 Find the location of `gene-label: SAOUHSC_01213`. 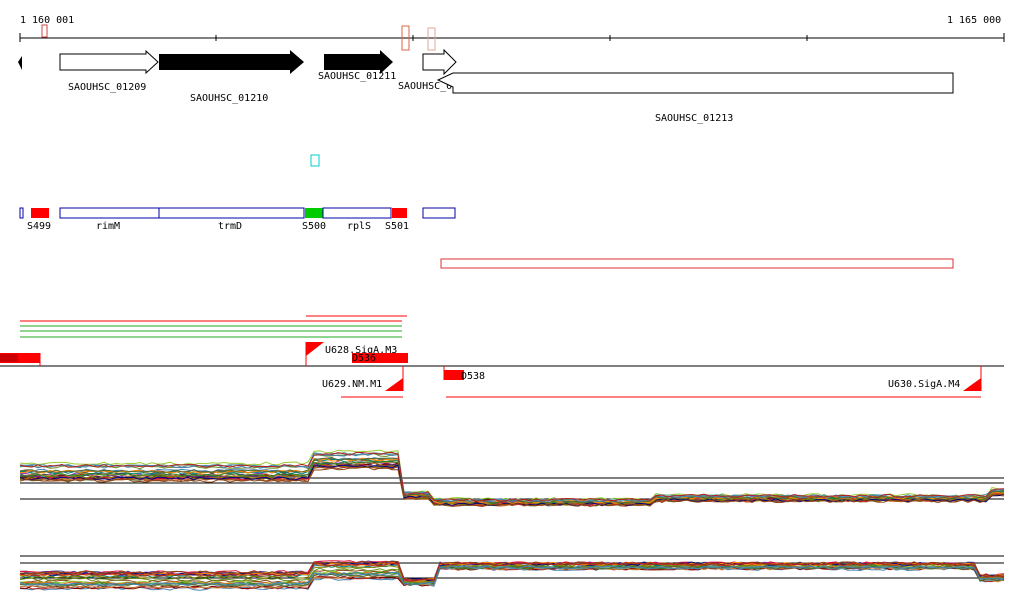

gene-label: SAOUHSC_01213 is located at coordinates (694, 118).